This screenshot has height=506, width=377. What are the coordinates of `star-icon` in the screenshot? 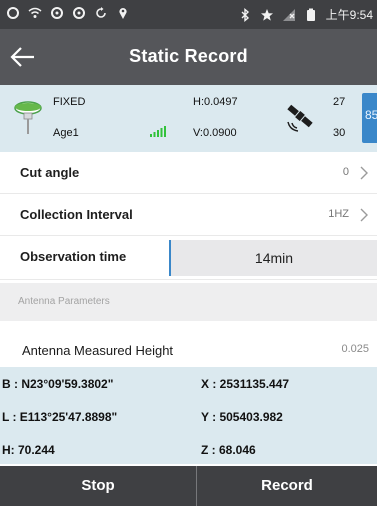 It's located at (266, 14).